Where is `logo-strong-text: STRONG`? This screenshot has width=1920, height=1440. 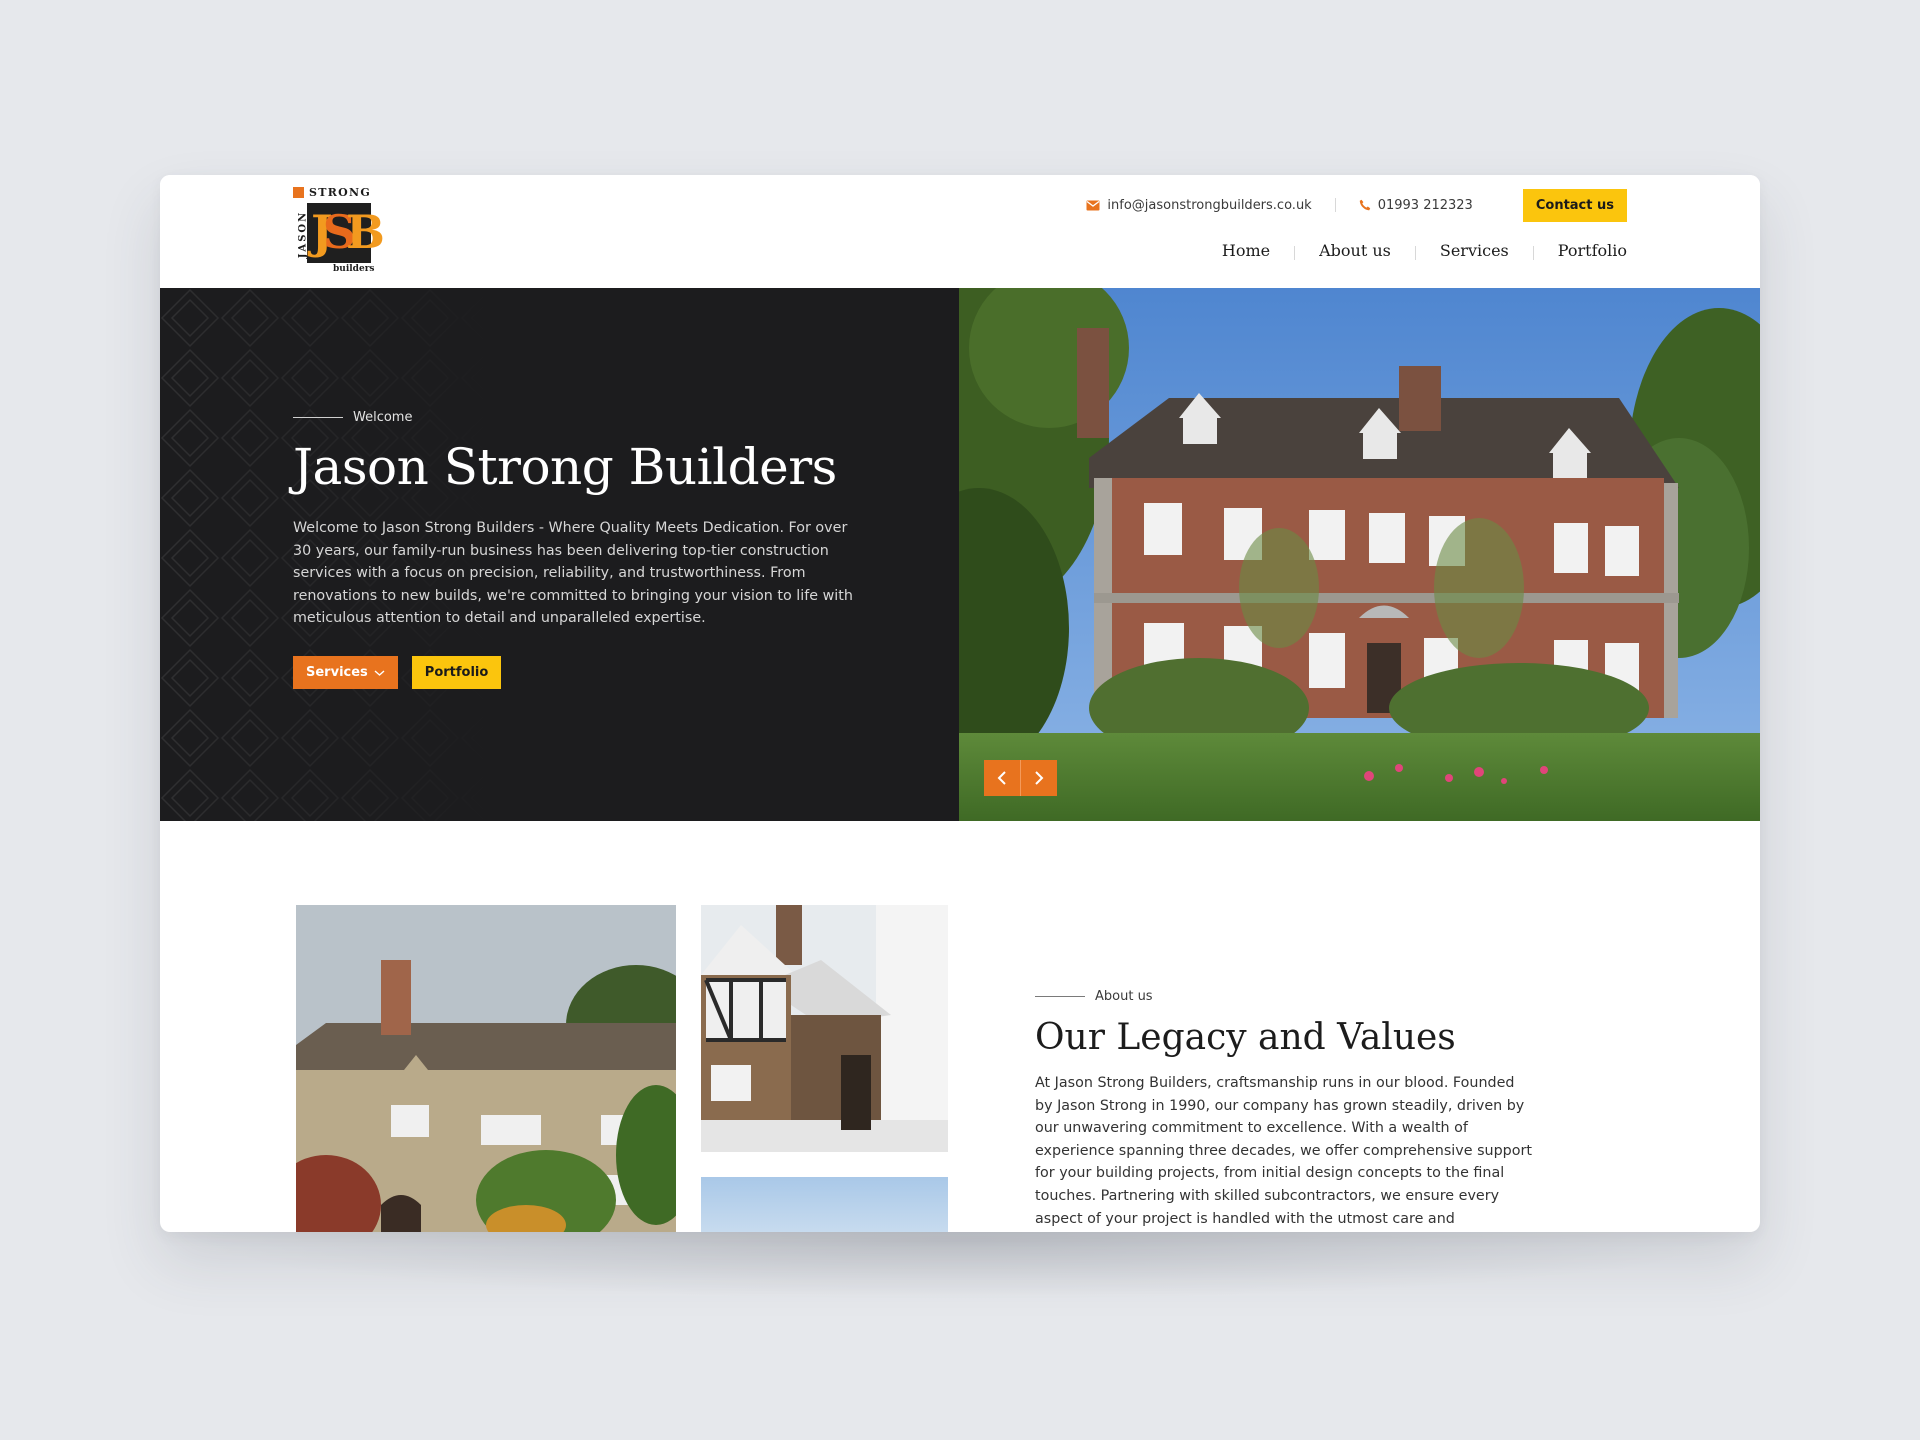 logo-strong-text: STRONG is located at coordinates (340, 192).